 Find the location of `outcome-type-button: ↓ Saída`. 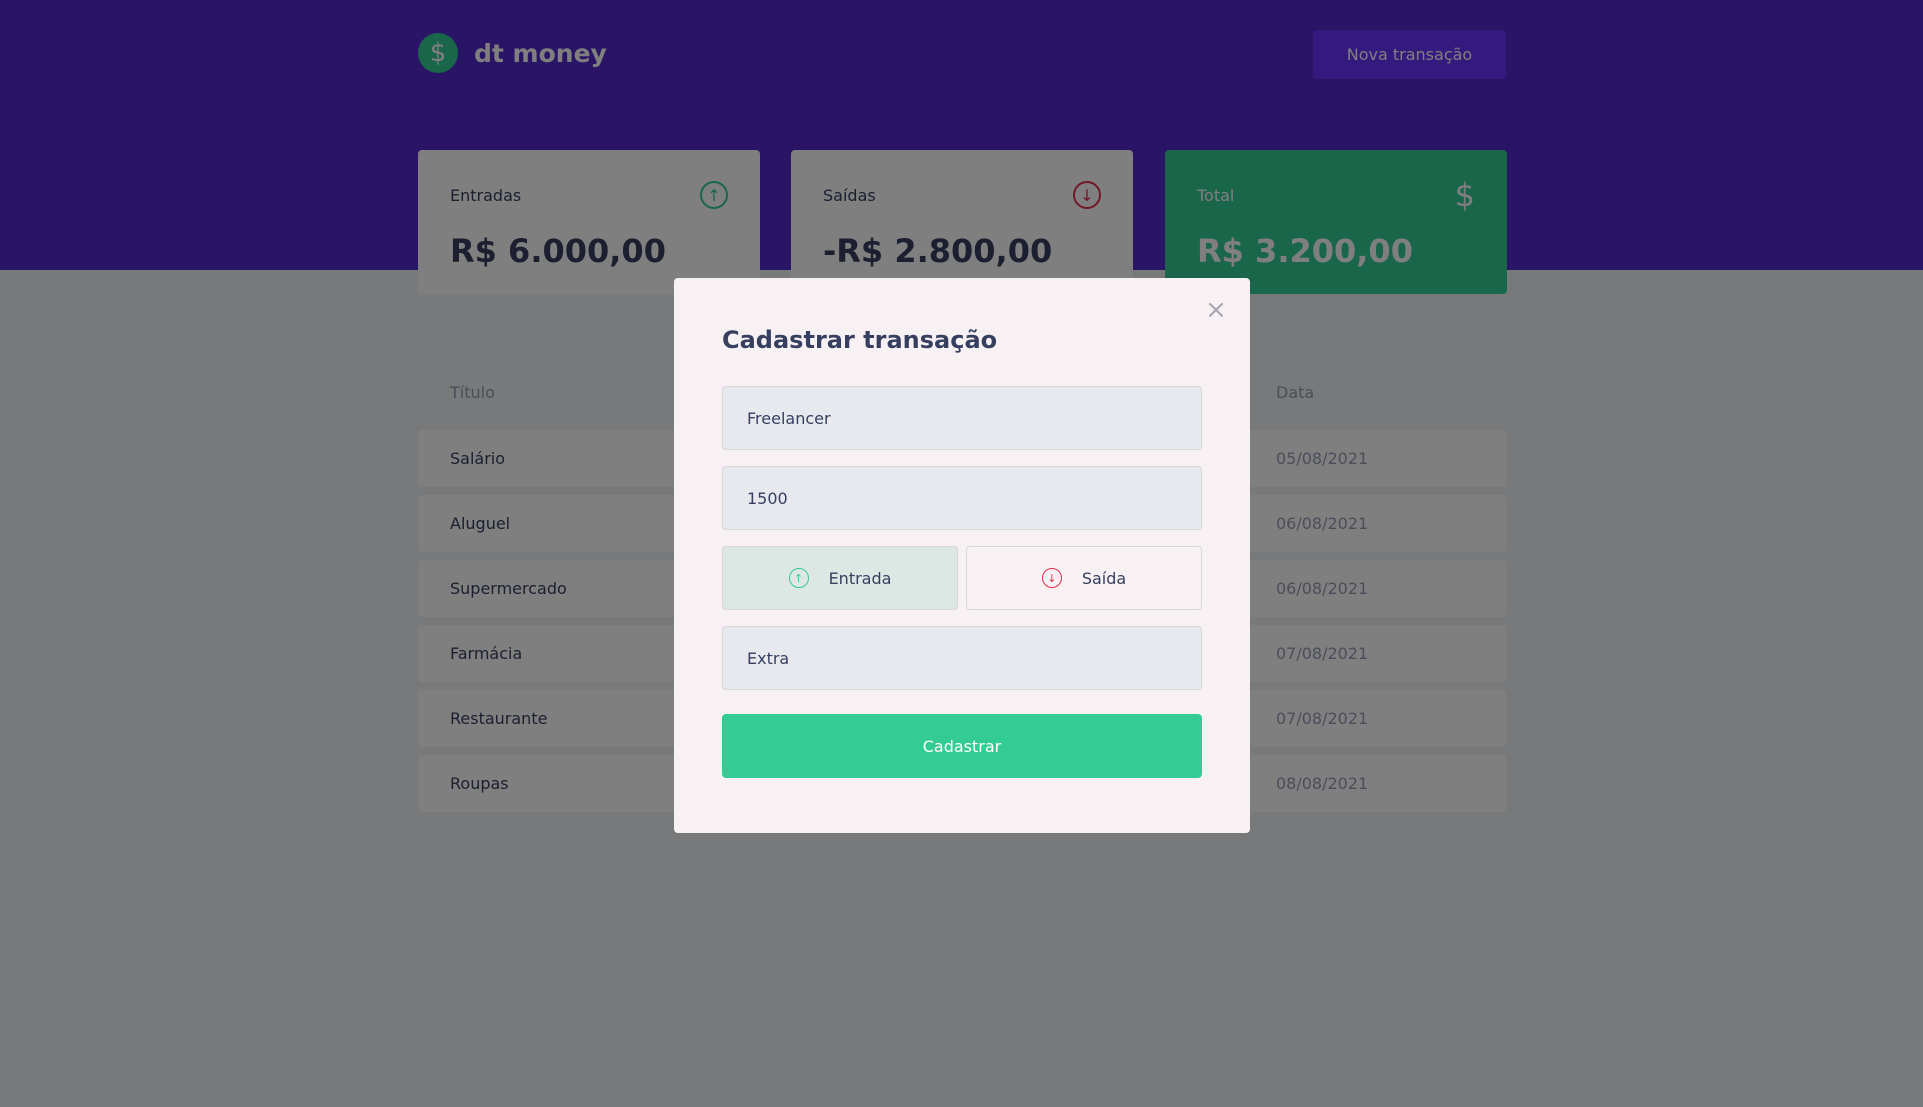

outcome-type-button: ↓ Saída is located at coordinates (1084, 578).